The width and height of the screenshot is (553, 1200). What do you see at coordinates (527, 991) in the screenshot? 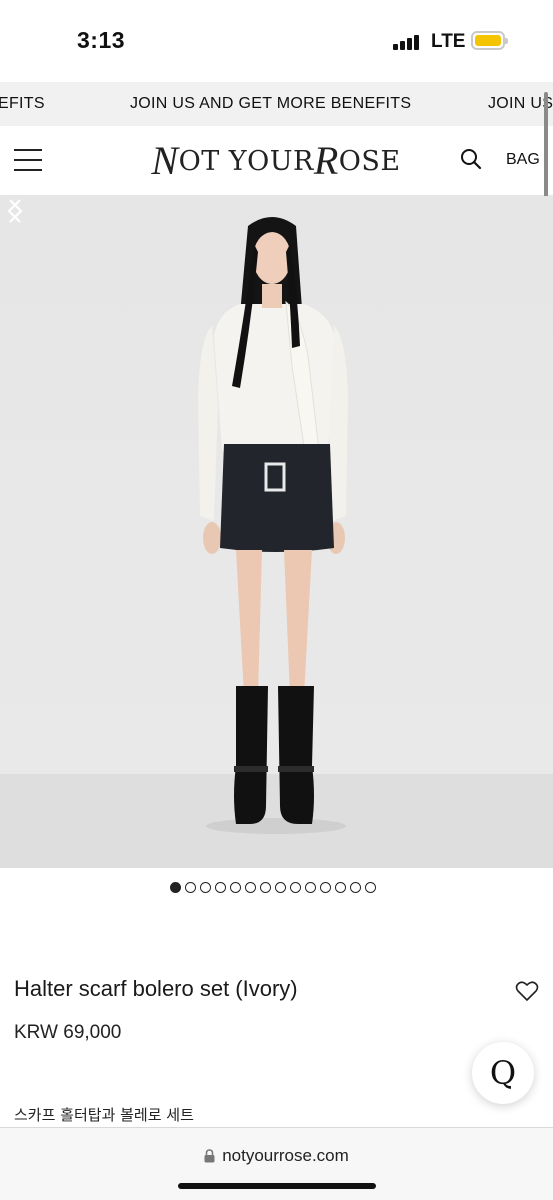
I see `heart-outline-icon` at bounding box center [527, 991].